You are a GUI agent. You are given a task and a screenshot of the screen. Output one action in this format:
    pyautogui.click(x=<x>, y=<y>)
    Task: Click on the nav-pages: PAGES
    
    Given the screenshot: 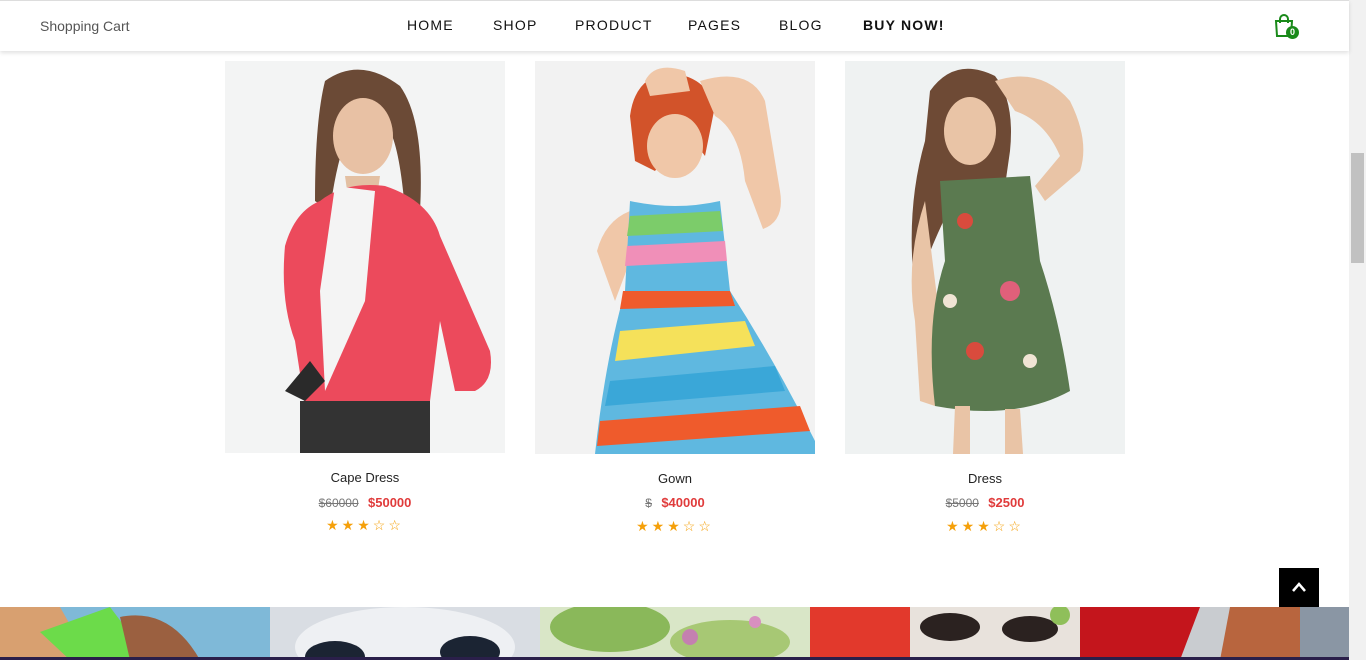 What is the action you would take?
    pyautogui.click(x=714, y=25)
    